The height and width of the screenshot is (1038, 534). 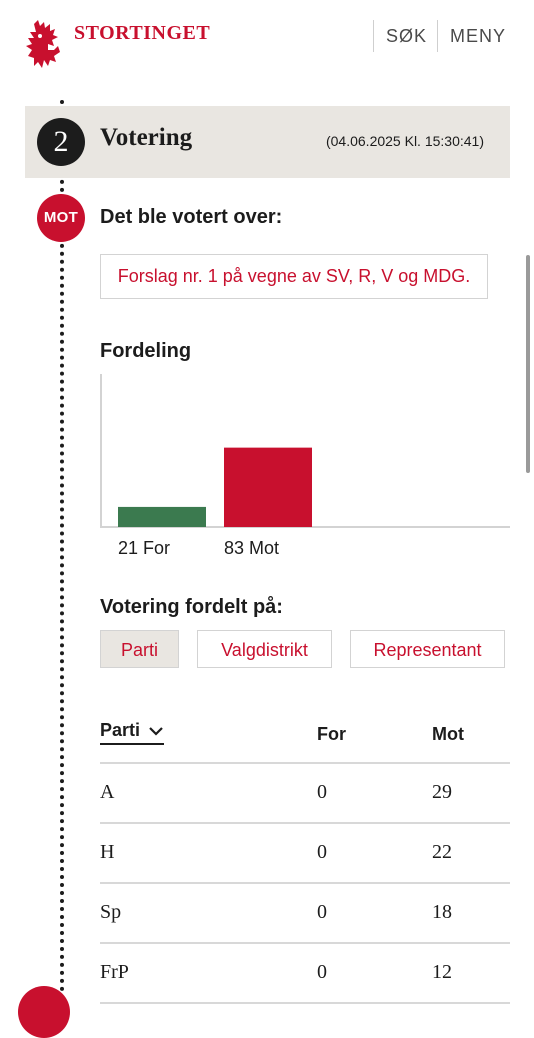 What do you see at coordinates (251, 548) in the screenshot?
I see `bar-label-mot: 83 Mot` at bounding box center [251, 548].